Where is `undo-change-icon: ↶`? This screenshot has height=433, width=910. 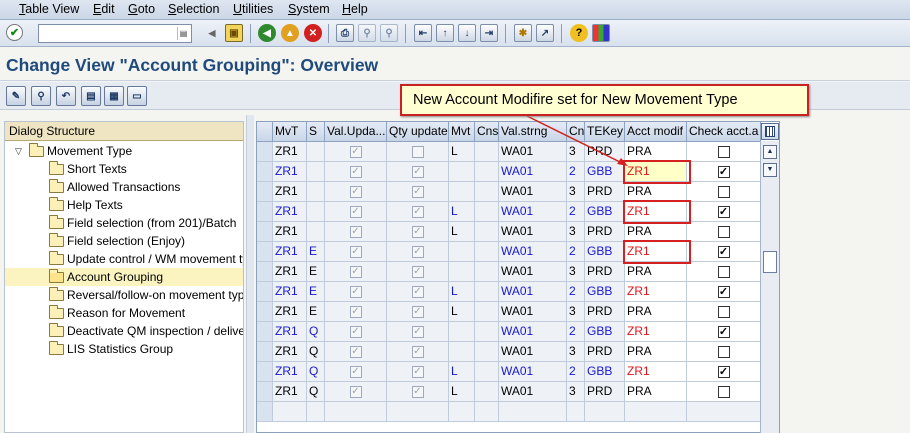
undo-change-icon: ↶ is located at coordinates (66, 96).